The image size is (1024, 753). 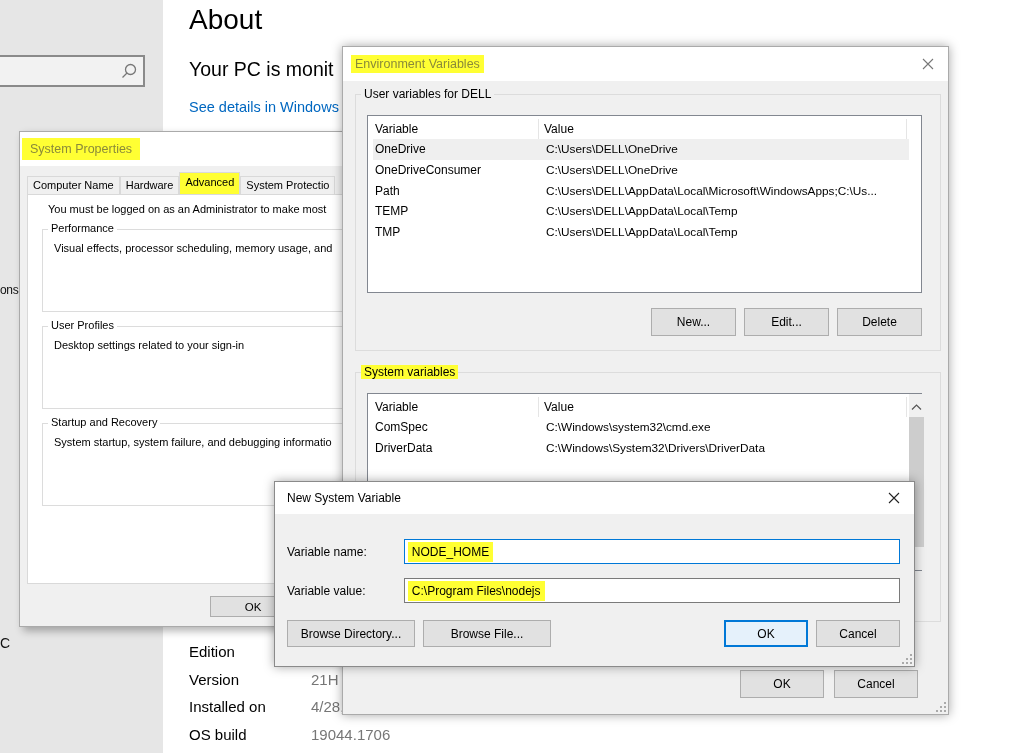 What do you see at coordinates (261, 69) in the screenshot?
I see `section-heading: Your PC is monit` at bounding box center [261, 69].